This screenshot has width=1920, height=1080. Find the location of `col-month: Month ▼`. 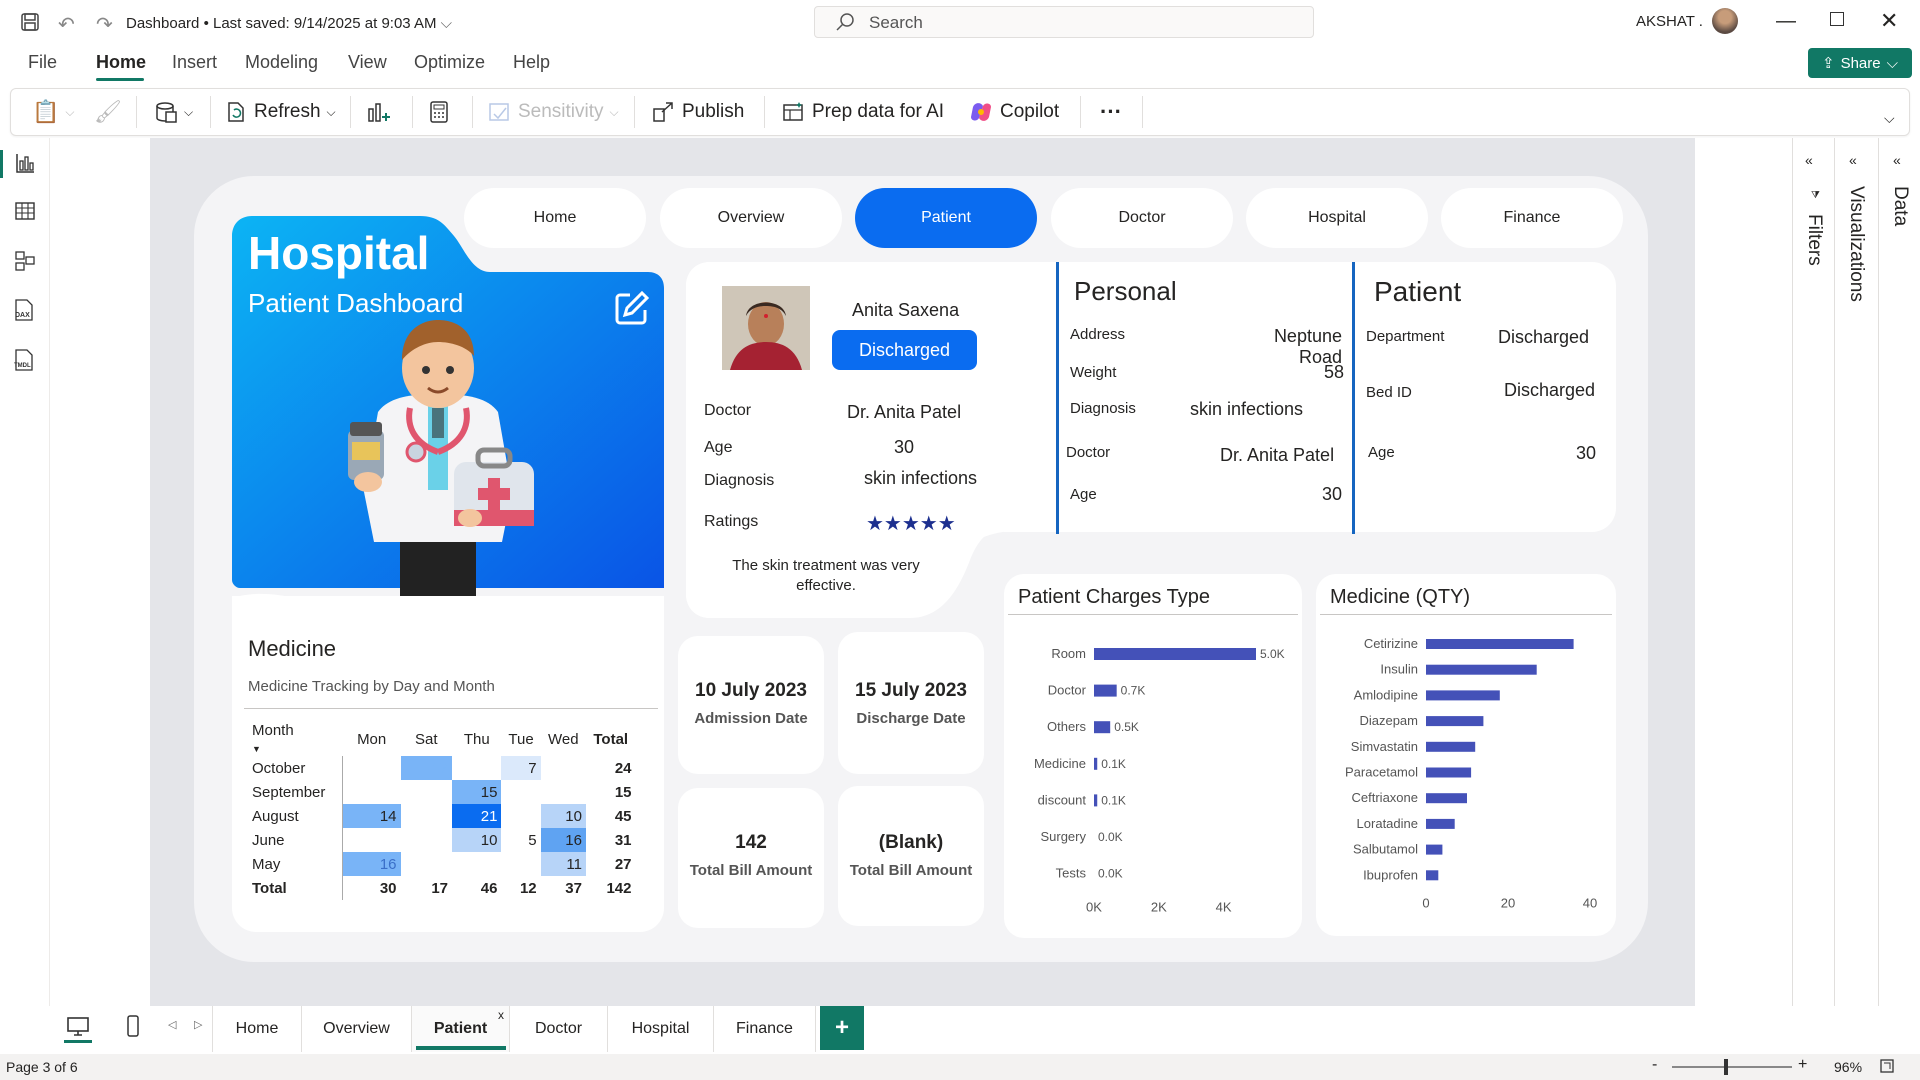

col-month: Month ▼ is located at coordinates (295, 739).